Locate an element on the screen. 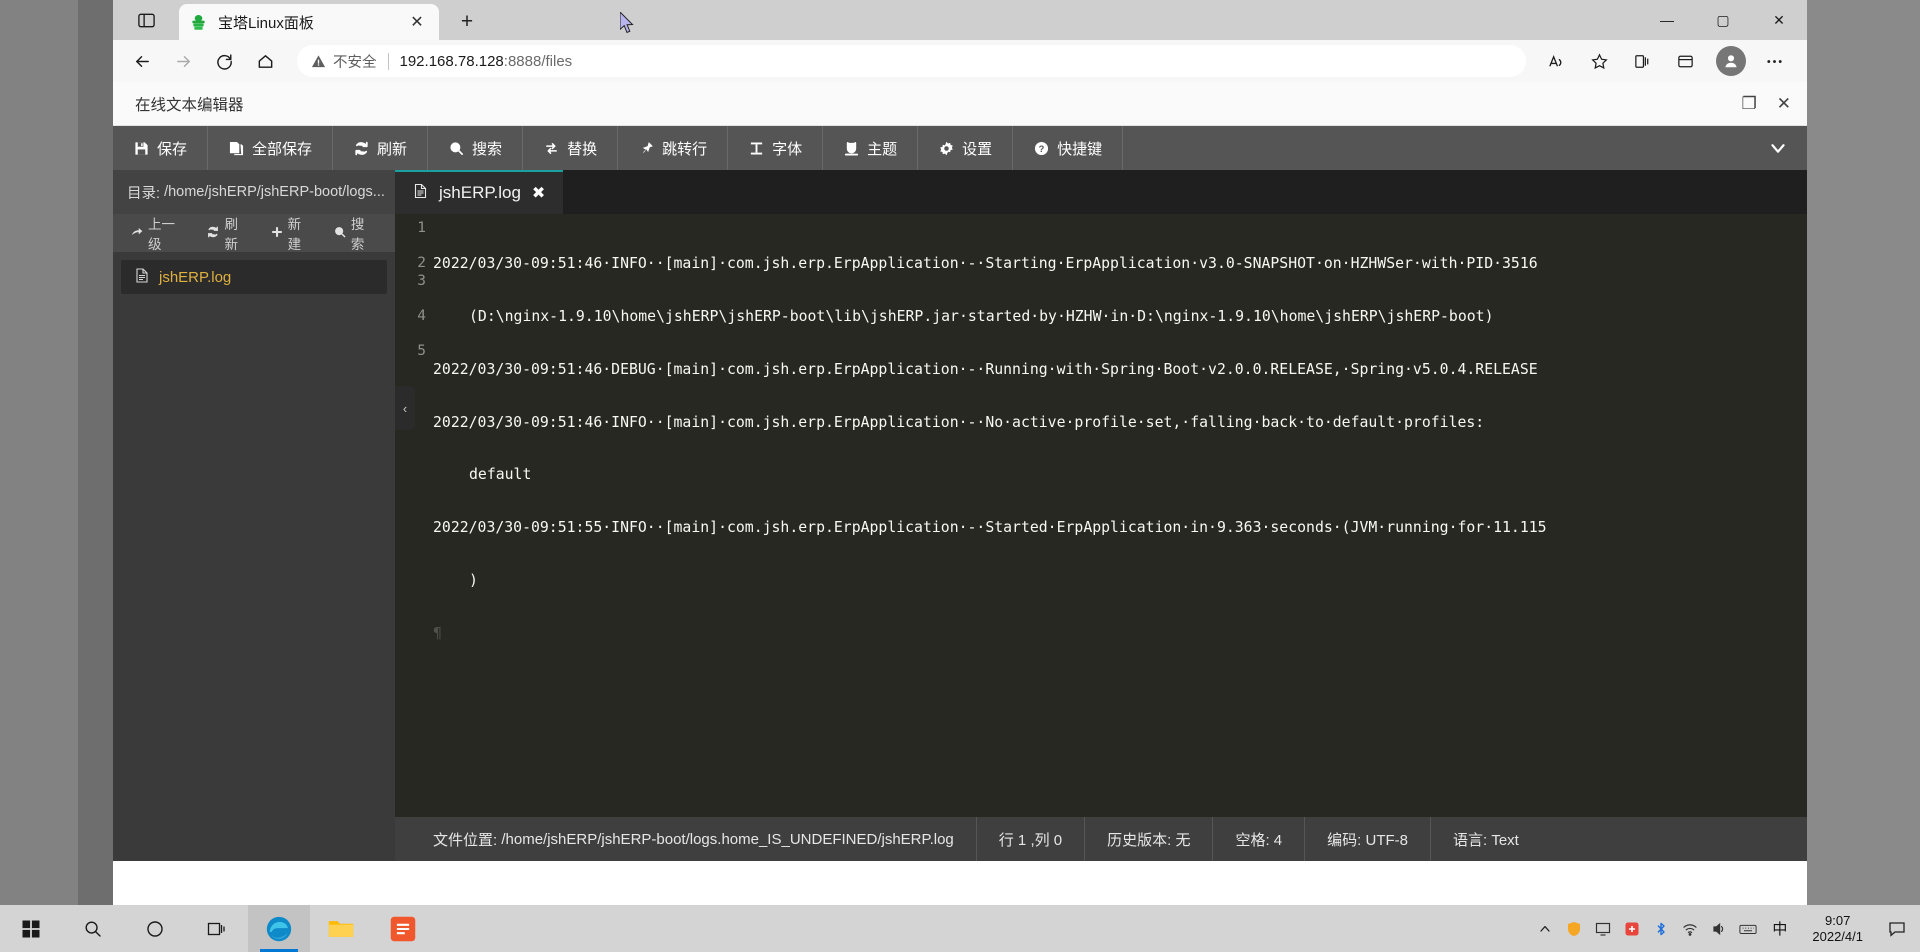 Image resolution: width=1920 pixels, height=952 pixels. tab-sidebar-toggle-icon is located at coordinates (146, 20).